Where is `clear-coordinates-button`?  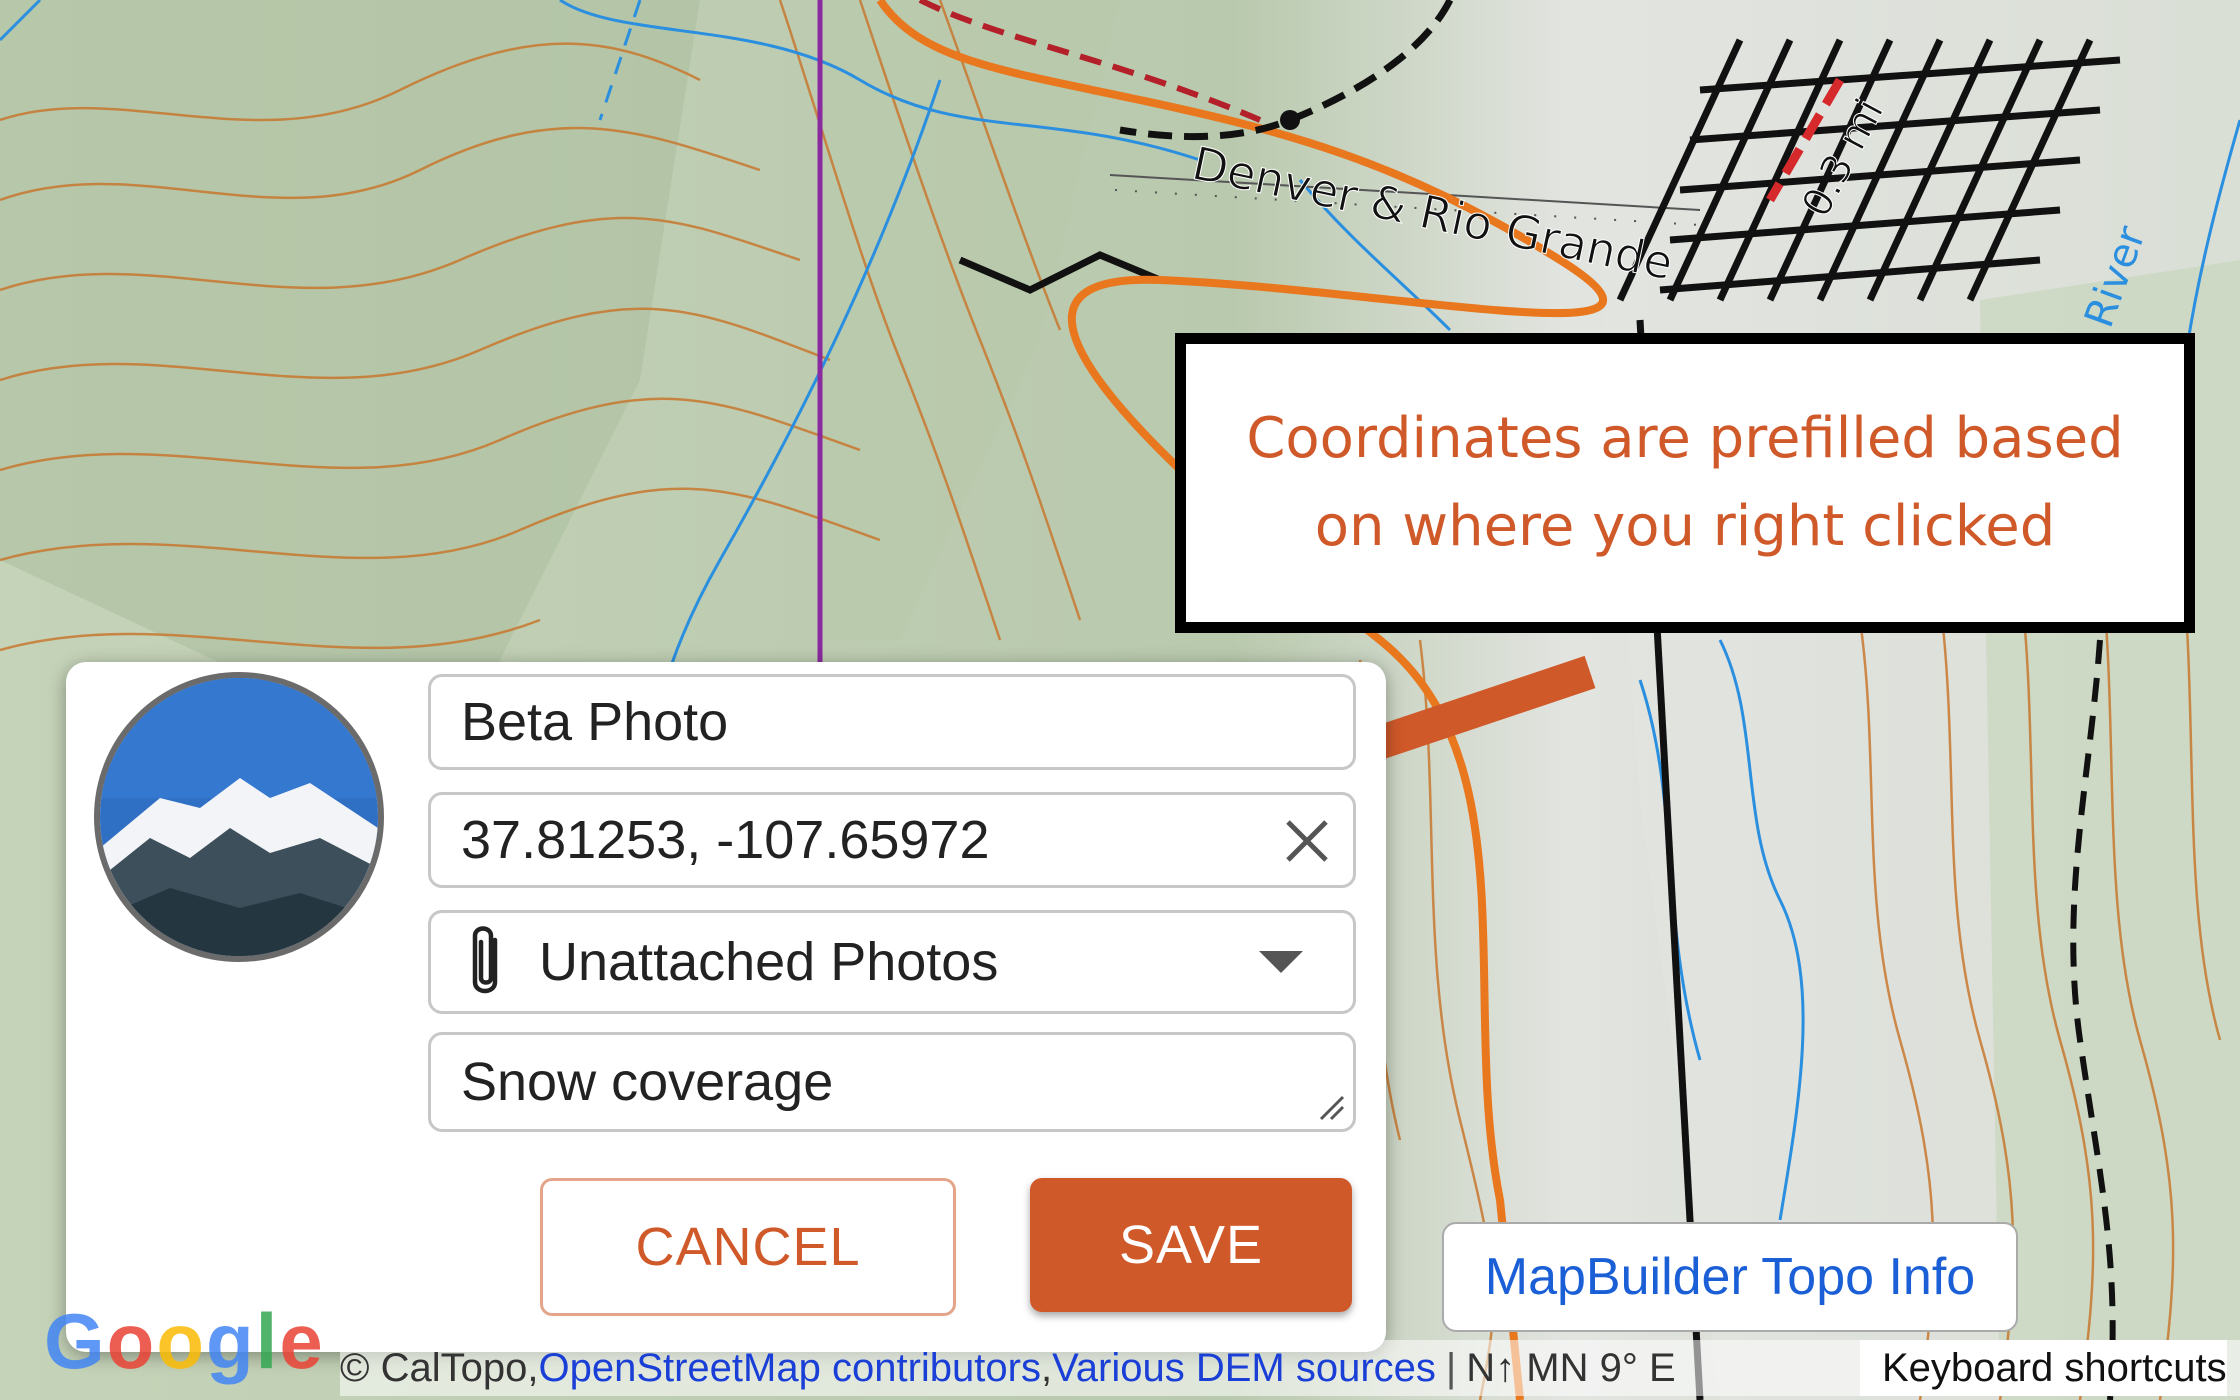 clear-coordinates-button is located at coordinates (1307, 841).